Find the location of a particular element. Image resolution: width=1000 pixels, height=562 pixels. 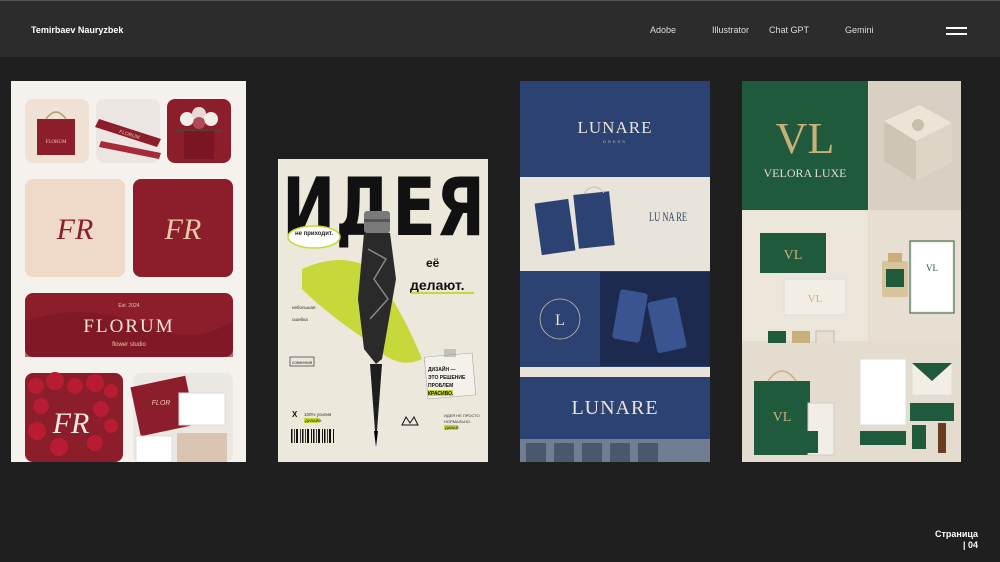

svg-text: НОРМАЛЬНО. is located at coordinates (457, 421).